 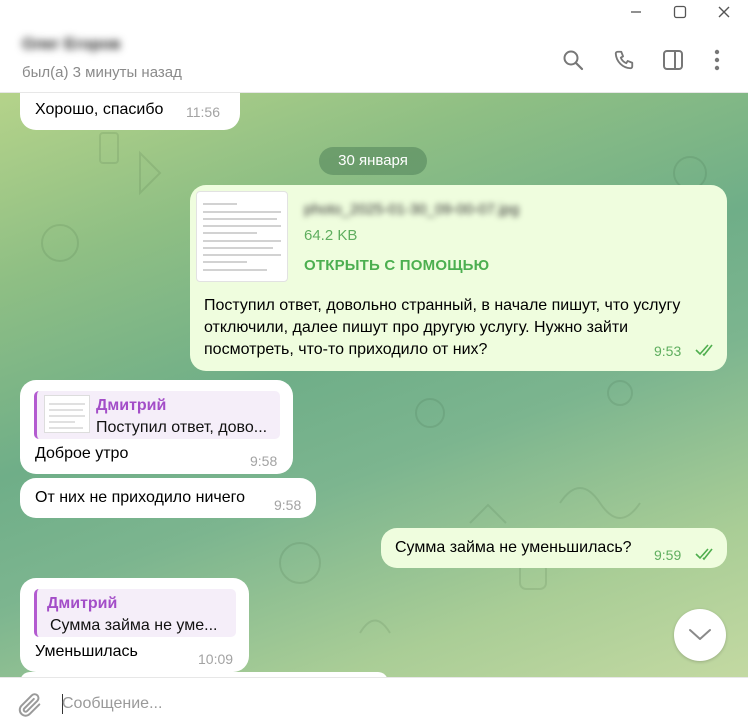 I want to click on message-text: Уменьшилась, so click(x=86, y=651).